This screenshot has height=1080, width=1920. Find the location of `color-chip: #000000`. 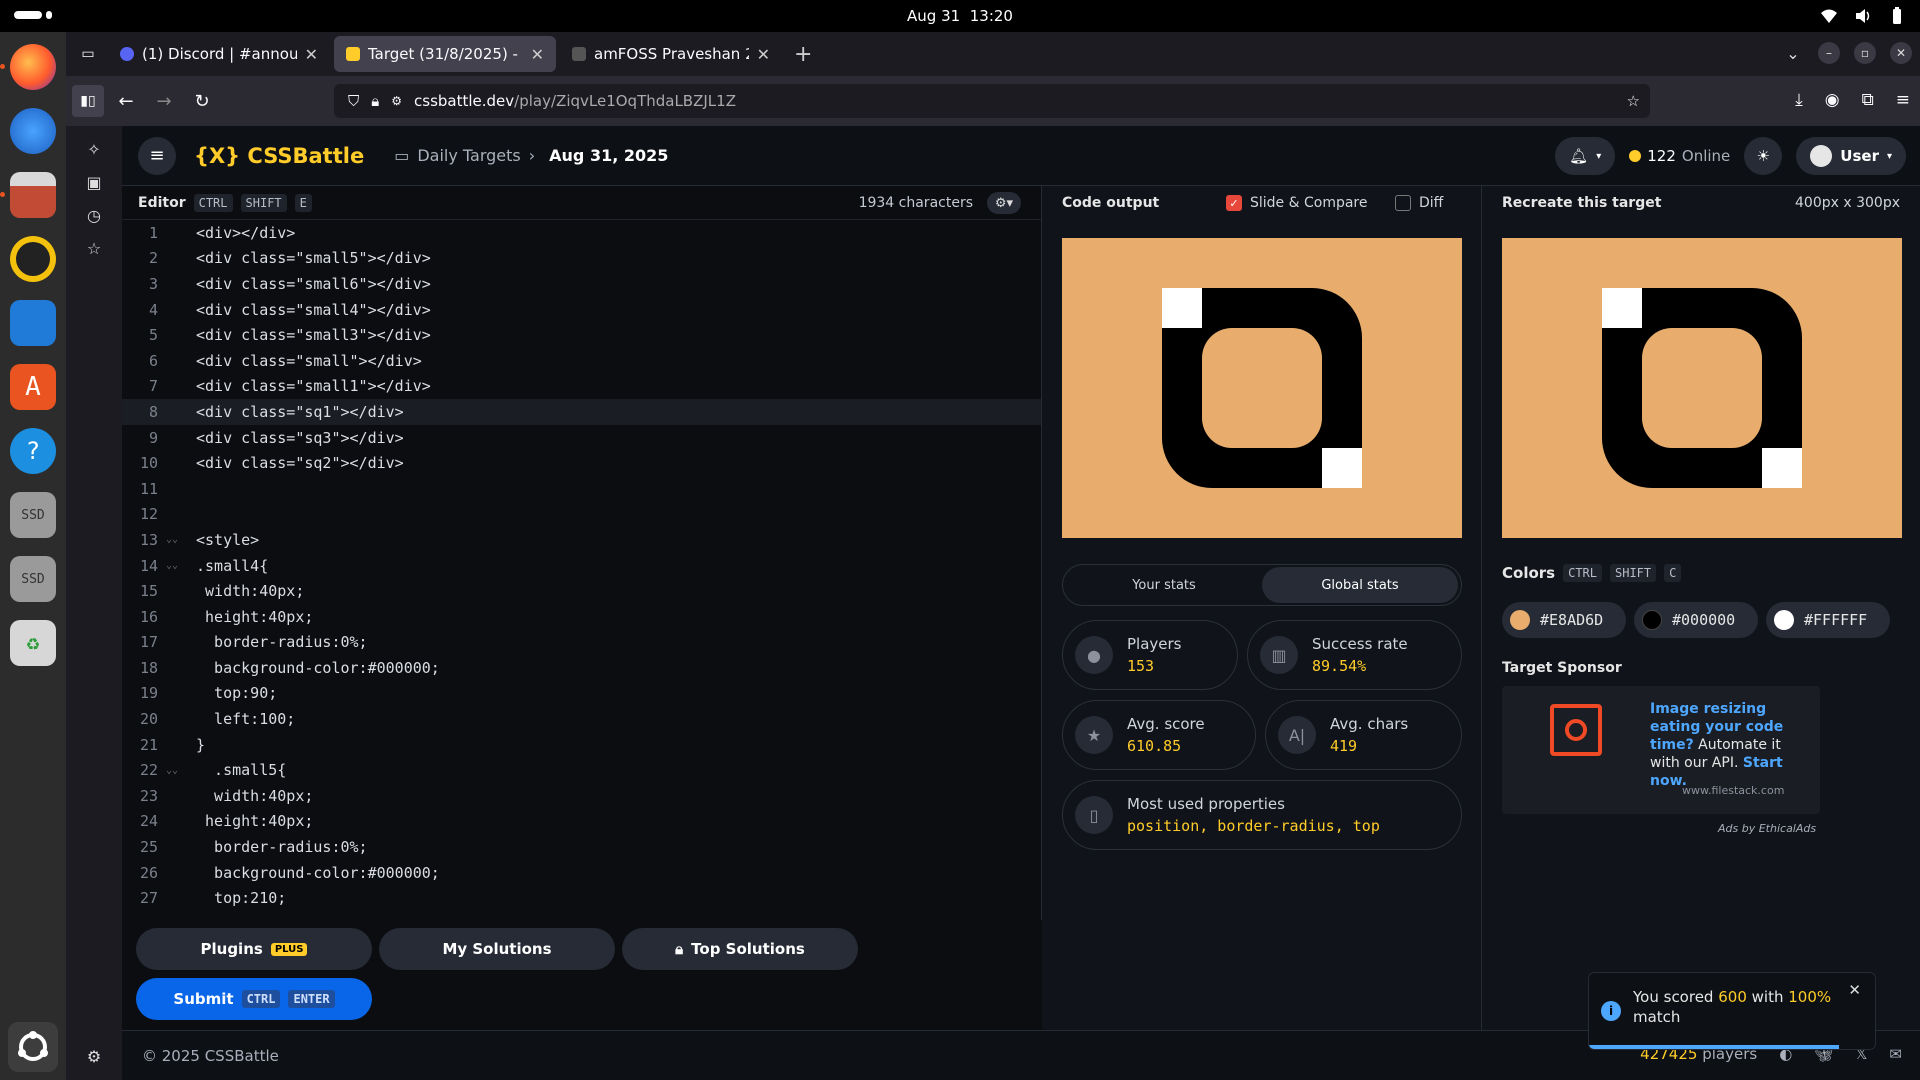

color-chip: #000000 is located at coordinates (1696, 620).